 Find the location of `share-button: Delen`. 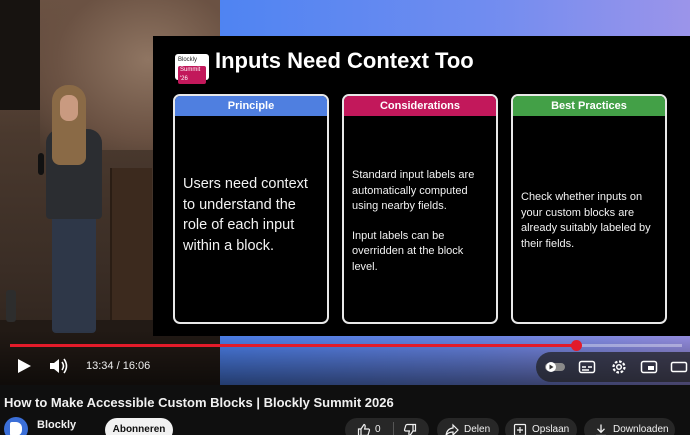

share-button: Delen is located at coordinates (468, 426).